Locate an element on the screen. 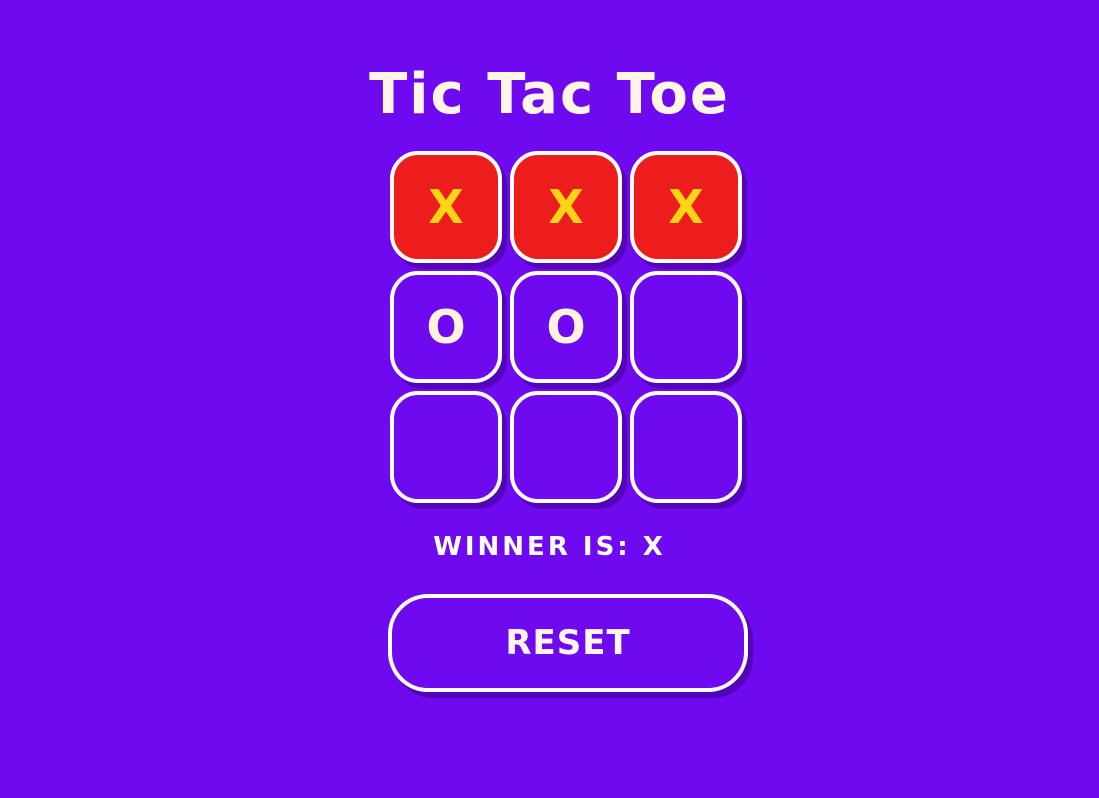 Image resolution: width=1099 pixels, height=798 pixels. board-cell-2: X is located at coordinates (566, 207).